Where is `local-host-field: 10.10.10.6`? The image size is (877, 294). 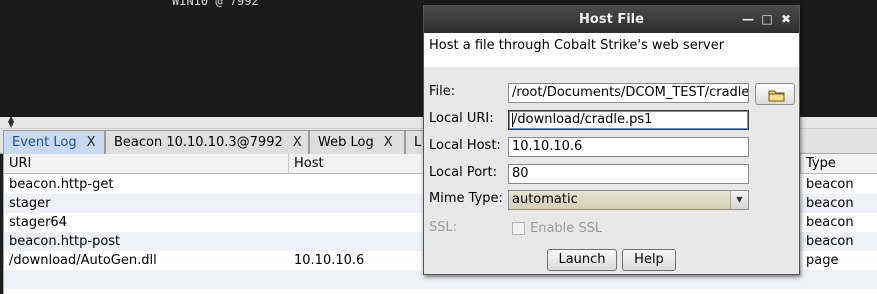
local-host-field: 10.10.10.6 is located at coordinates (628, 147).